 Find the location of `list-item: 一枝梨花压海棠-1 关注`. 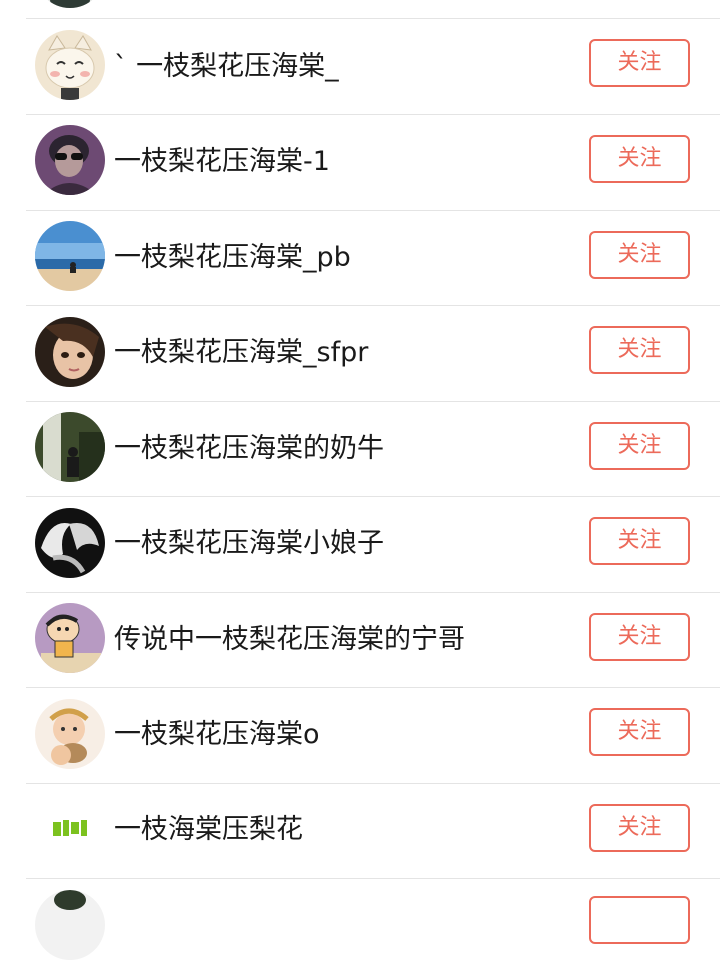

list-item: 一枝梨花压海棠-1 关注 is located at coordinates (360, 162).